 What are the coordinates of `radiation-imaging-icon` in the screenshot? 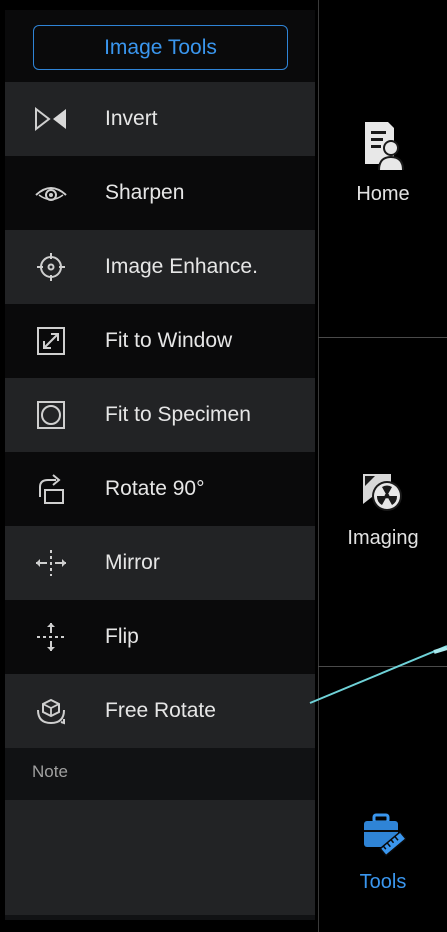 It's located at (383, 494).